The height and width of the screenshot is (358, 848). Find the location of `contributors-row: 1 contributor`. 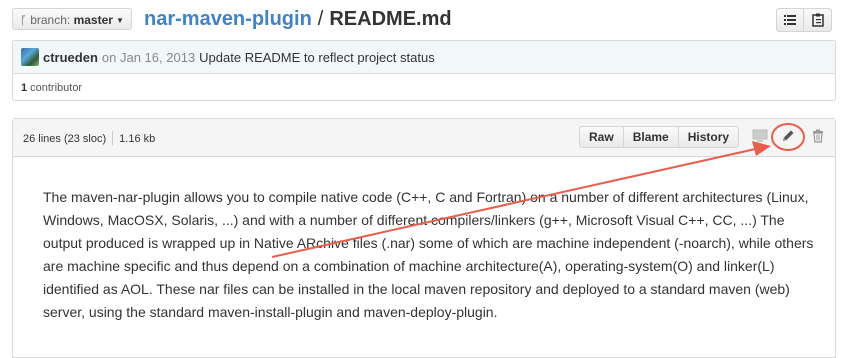

contributors-row: 1 contributor is located at coordinates (424, 87).